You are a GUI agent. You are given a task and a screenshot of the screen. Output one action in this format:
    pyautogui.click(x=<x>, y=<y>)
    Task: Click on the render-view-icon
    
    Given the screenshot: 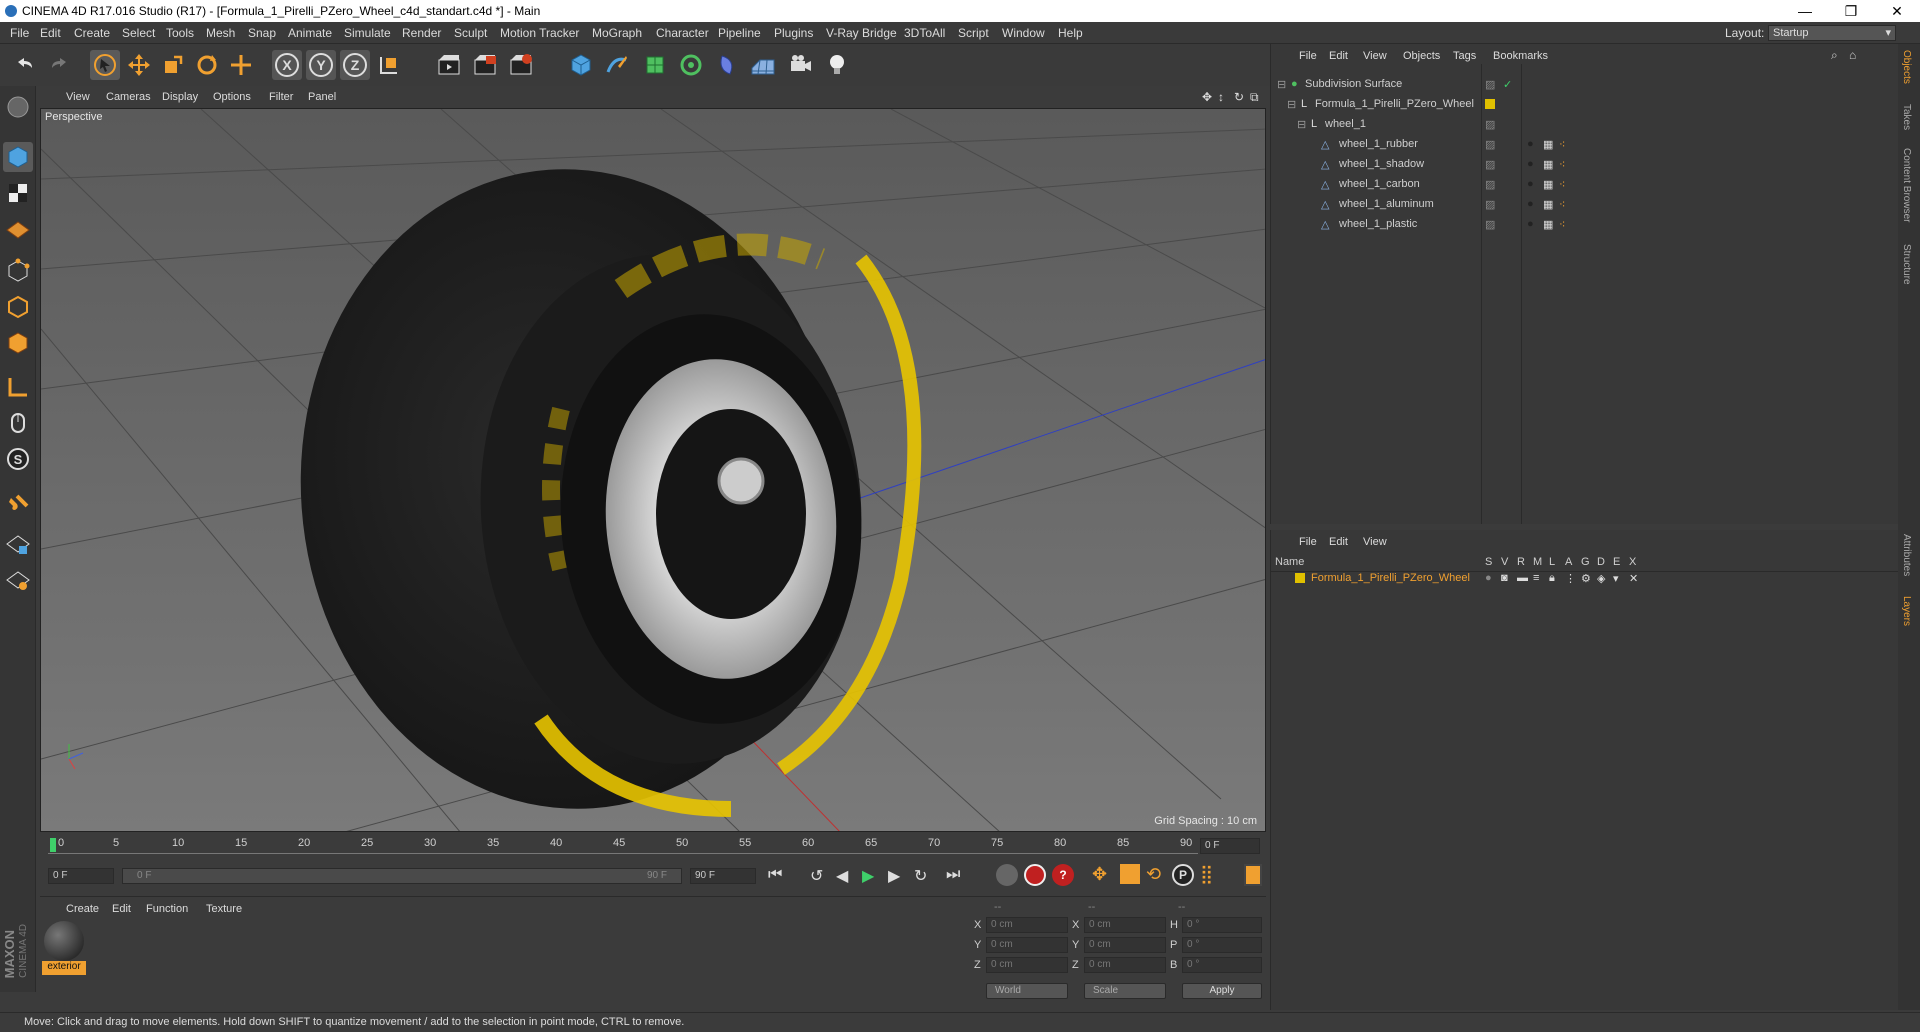 What is the action you would take?
    pyautogui.click(x=449, y=65)
    